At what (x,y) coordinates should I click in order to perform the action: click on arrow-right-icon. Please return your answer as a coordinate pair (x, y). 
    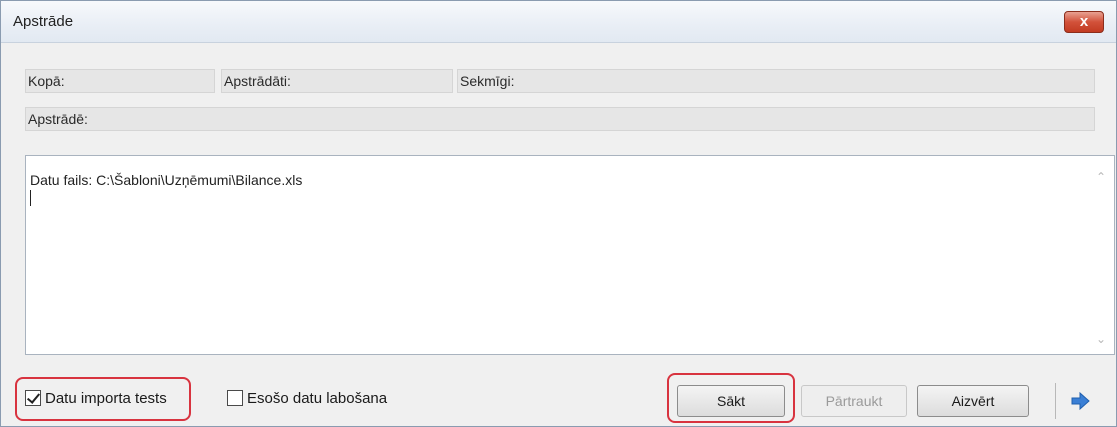
    Looking at the image, I should click on (1080, 401).